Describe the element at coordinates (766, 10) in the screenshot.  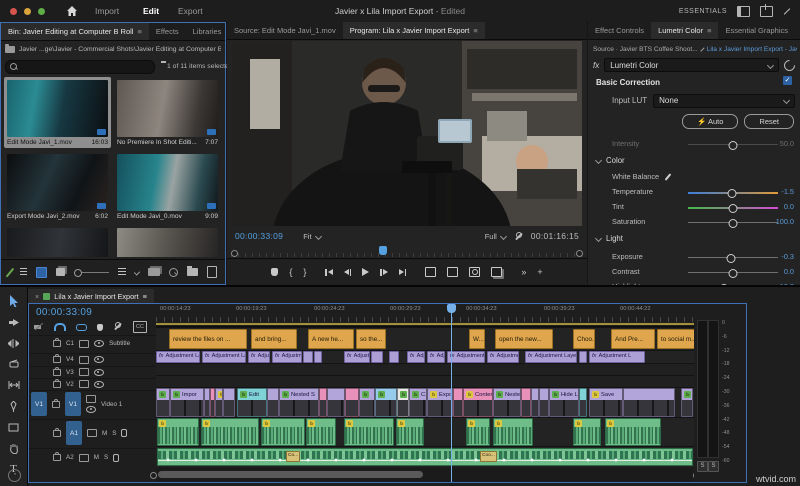
I see `share-icon` at that location.